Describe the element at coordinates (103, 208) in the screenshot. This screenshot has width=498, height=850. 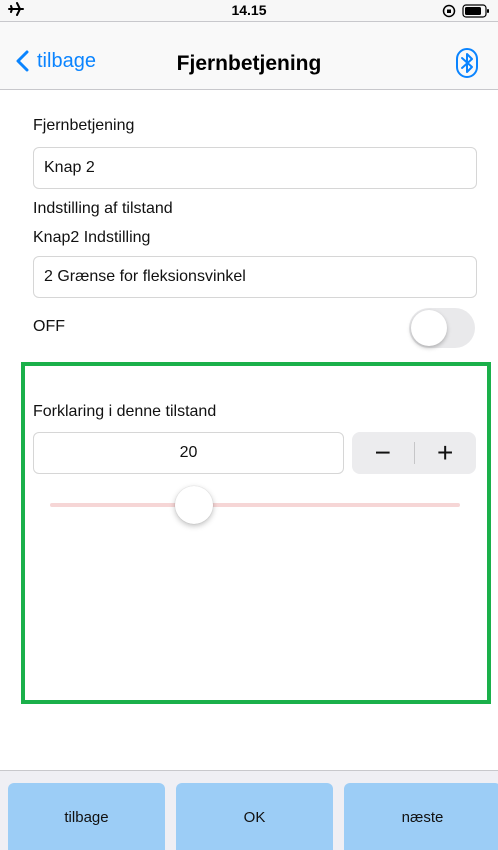
I see `state-setting-label: Indstilling af tilstand` at that location.